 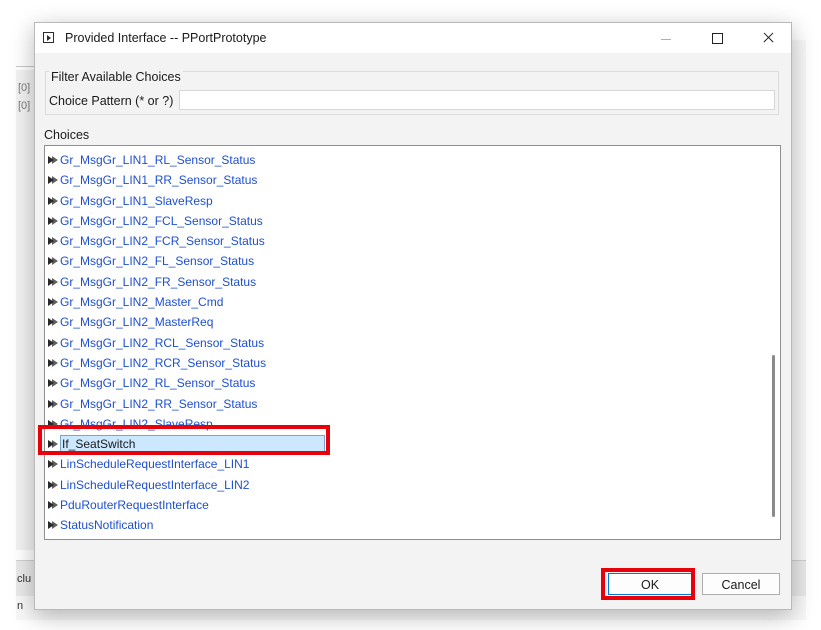 I want to click on choice-item-label: Gr_MsgGr_LIN2_MasterReq, so click(x=137, y=322).